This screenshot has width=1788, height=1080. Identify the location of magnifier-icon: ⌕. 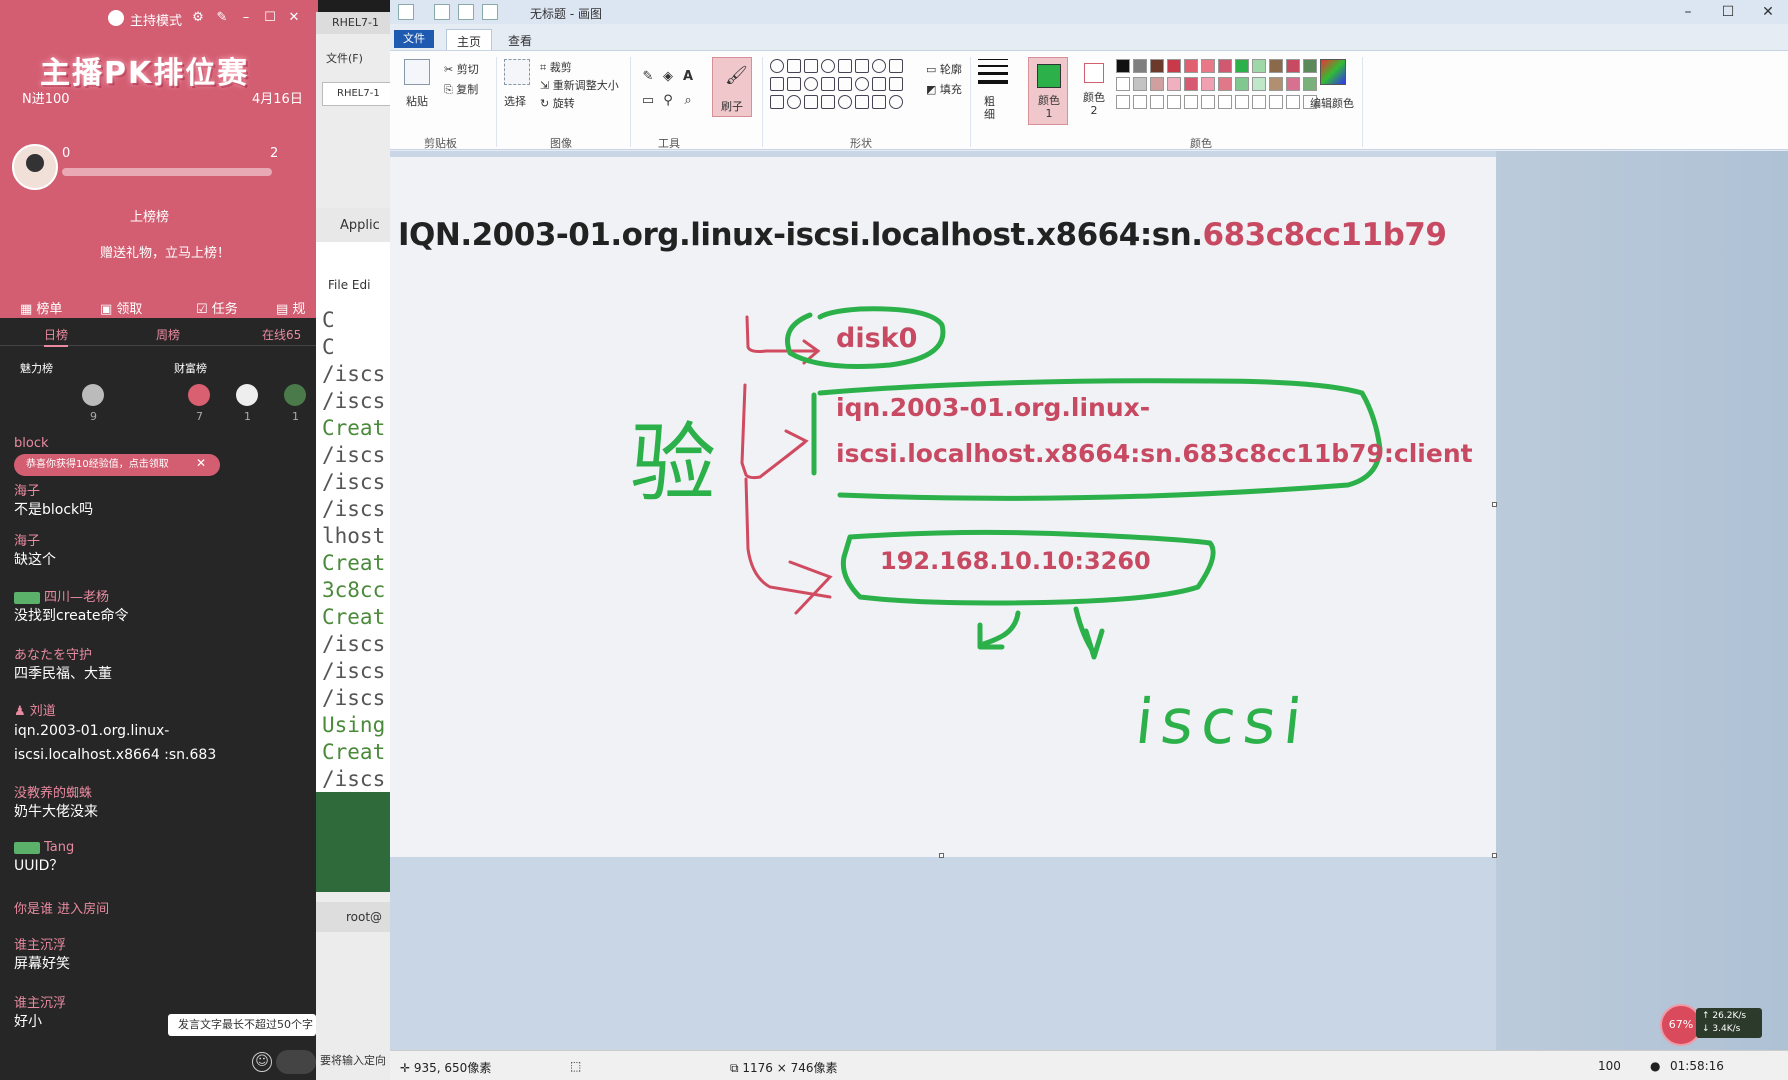
(688, 101).